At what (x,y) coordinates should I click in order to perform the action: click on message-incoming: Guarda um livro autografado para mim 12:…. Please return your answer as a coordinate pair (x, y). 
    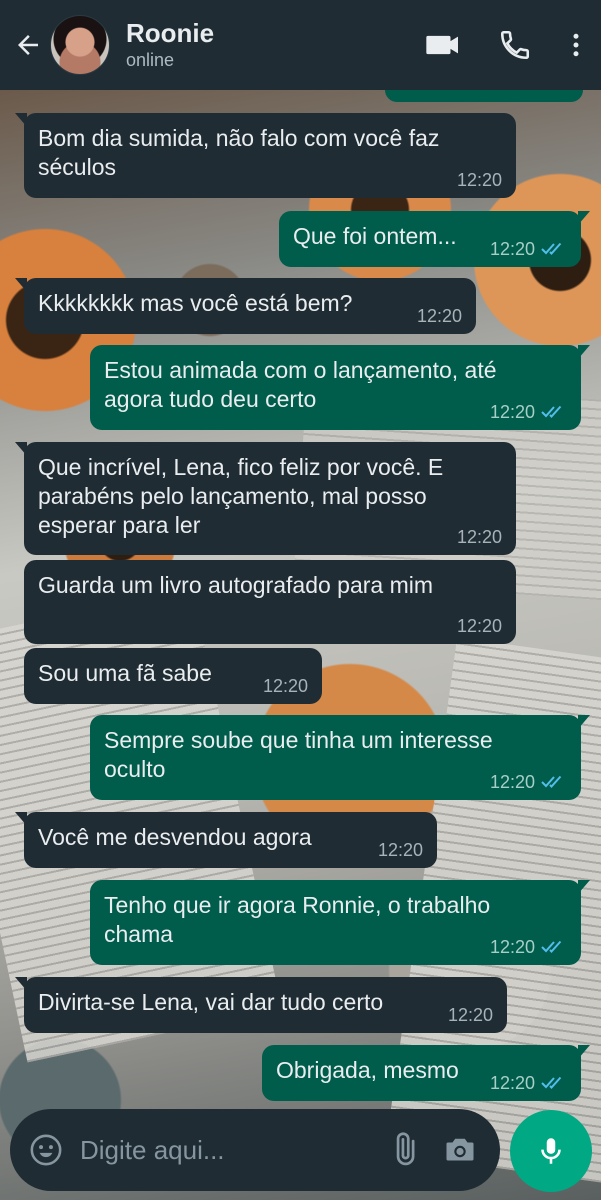
    Looking at the image, I should click on (270, 602).